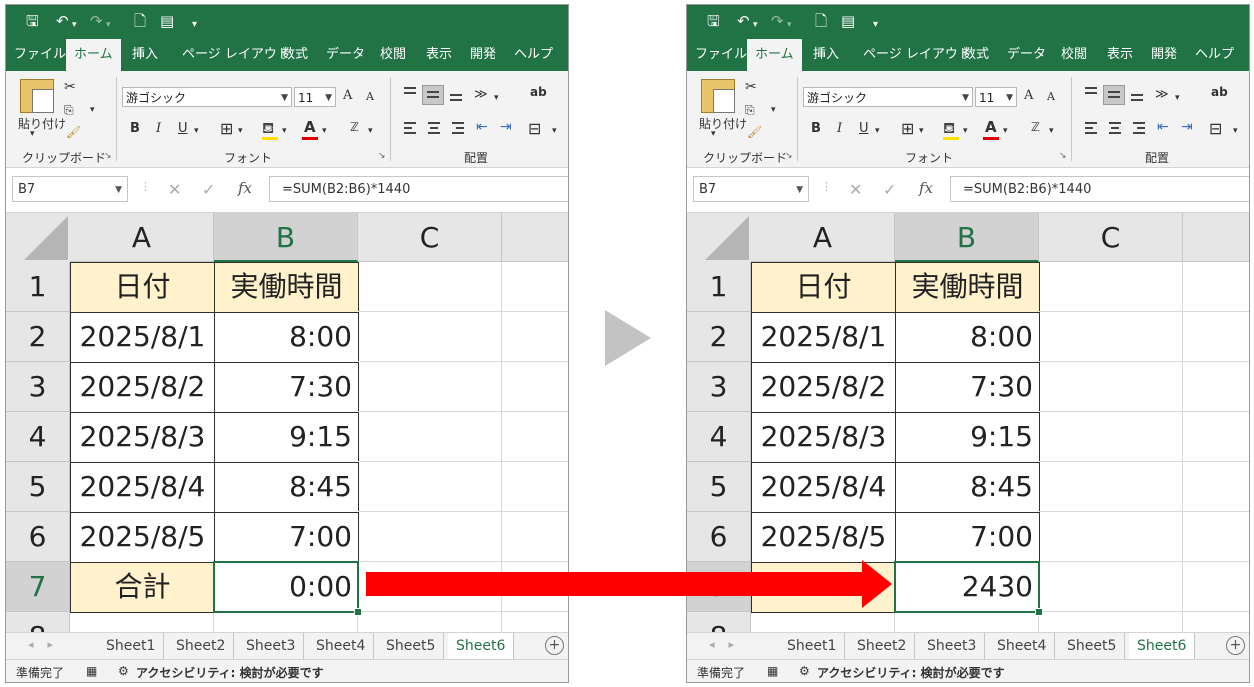 The image size is (1254, 687). Describe the element at coordinates (370, 131) in the screenshot. I see `phonetic-dropdown-icon: ▾` at that location.